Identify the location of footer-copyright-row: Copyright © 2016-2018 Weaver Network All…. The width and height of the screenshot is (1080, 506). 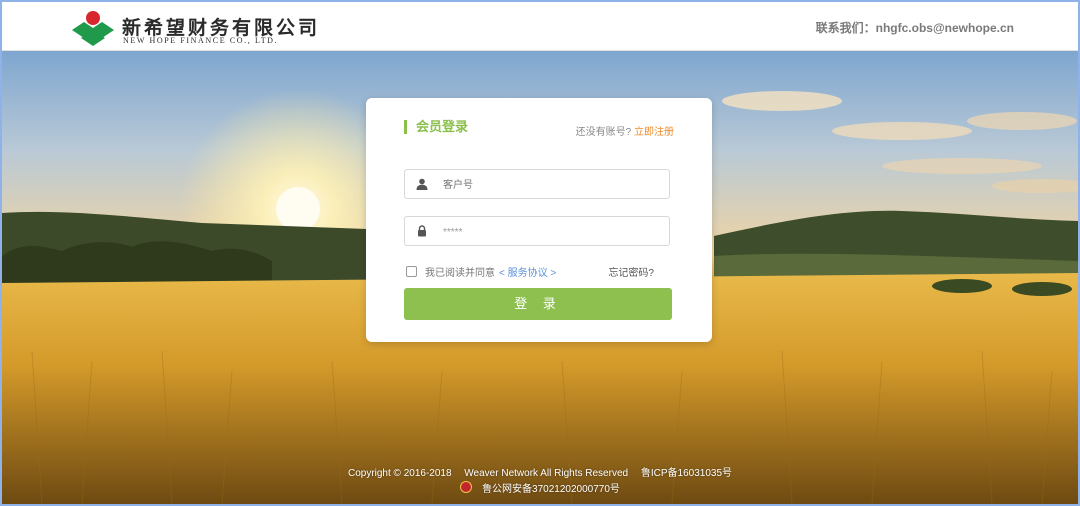
(540, 471).